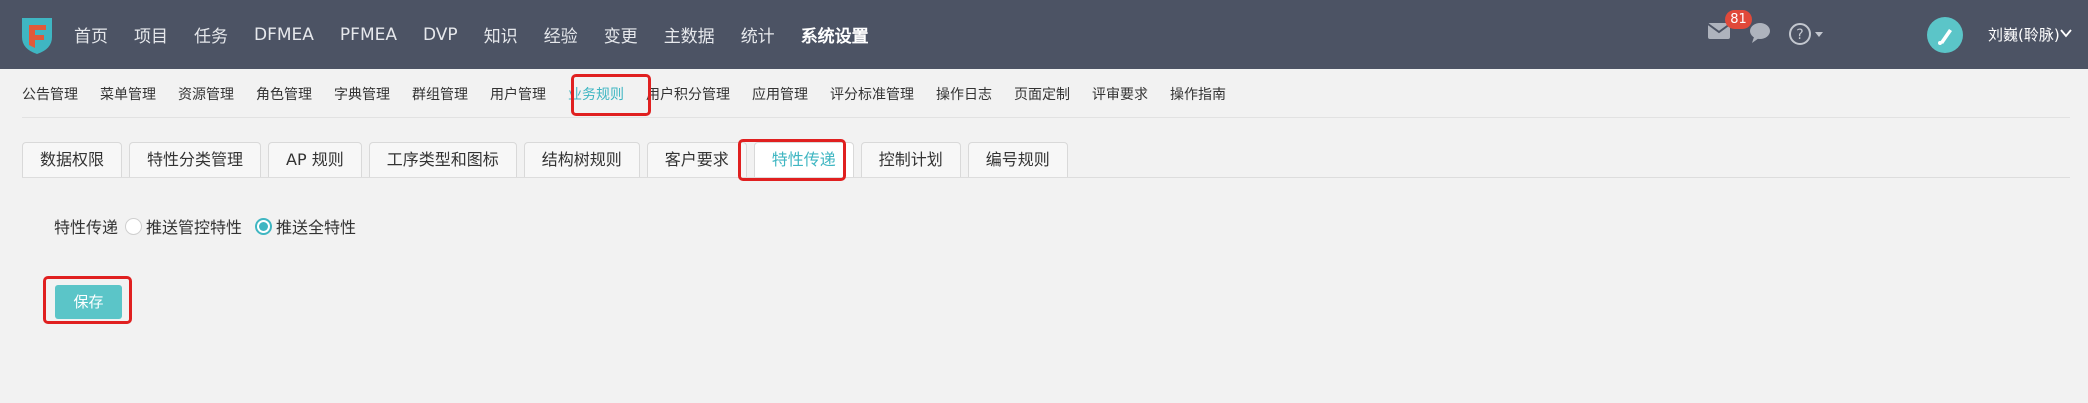  What do you see at coordinates (151, 34) in the screenshot?
I see `nav-project: 项目` at bounding box center [151, 34].